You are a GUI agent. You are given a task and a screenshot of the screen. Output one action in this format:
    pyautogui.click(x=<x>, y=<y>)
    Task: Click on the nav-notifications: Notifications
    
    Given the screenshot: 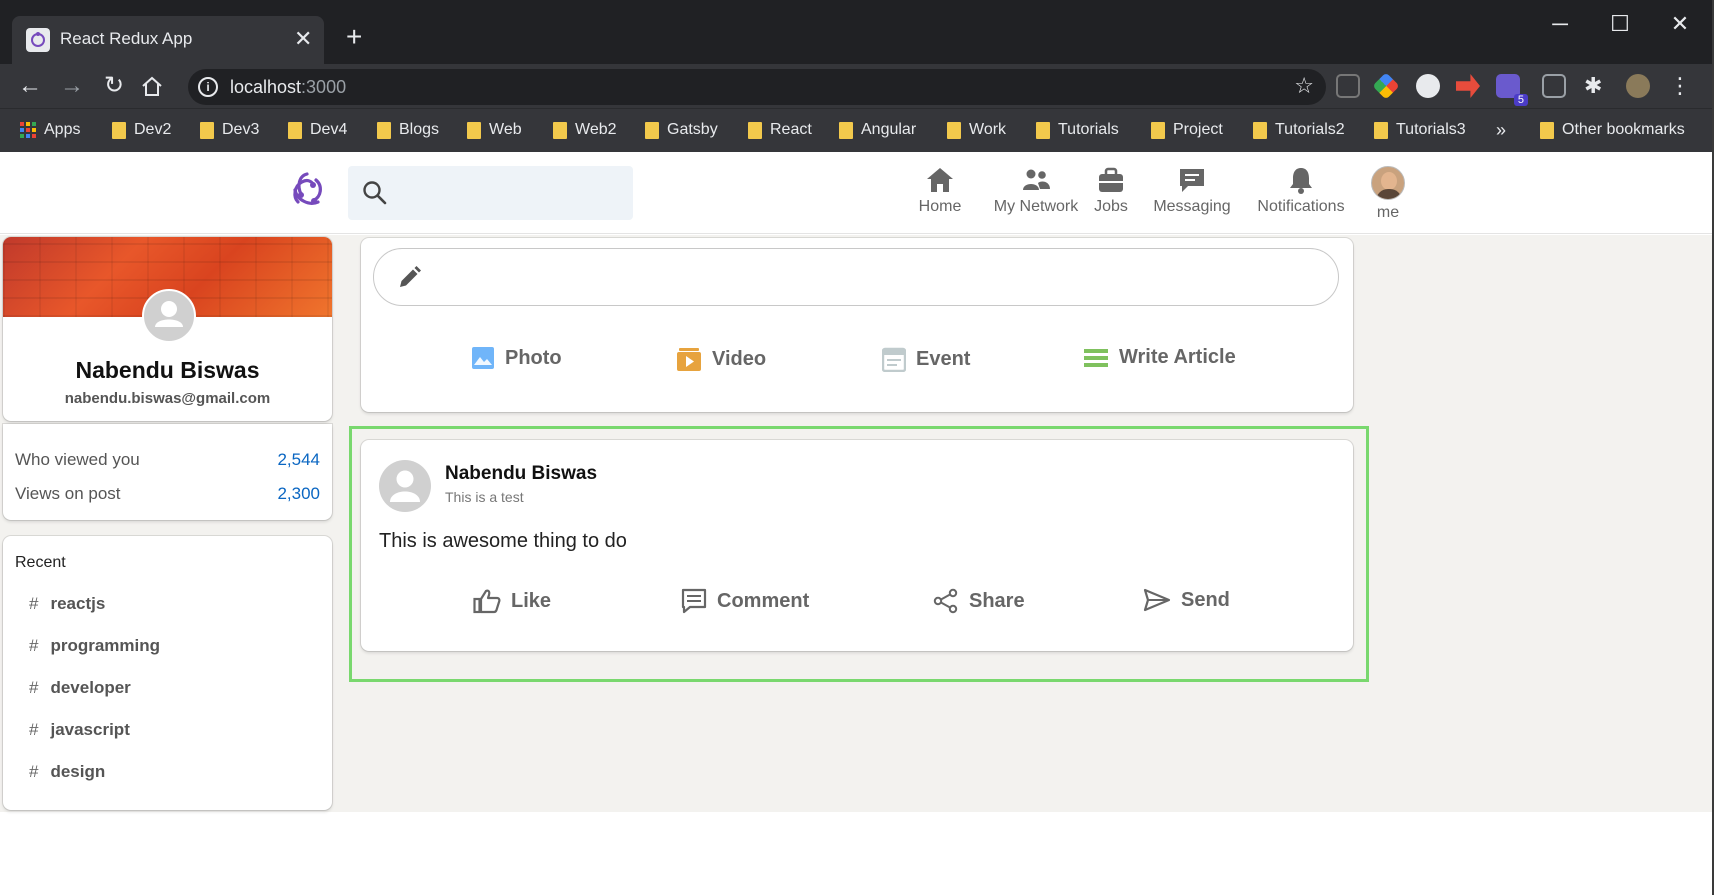 What is the action you would take?
    pyautogui.click(x=1301, y=191)
    